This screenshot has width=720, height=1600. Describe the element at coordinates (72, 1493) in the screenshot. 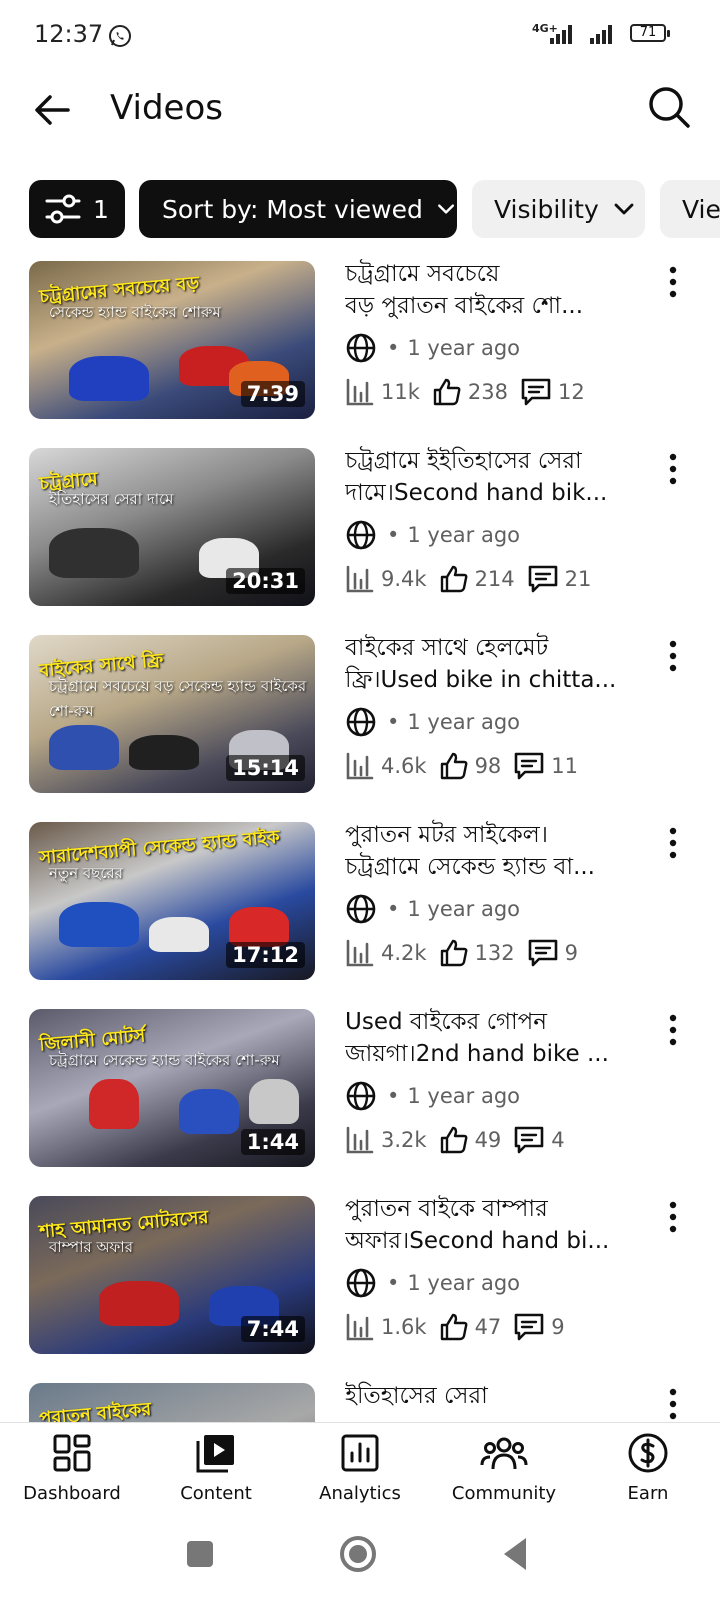

I see `nav-label: Dashboard` at that location.